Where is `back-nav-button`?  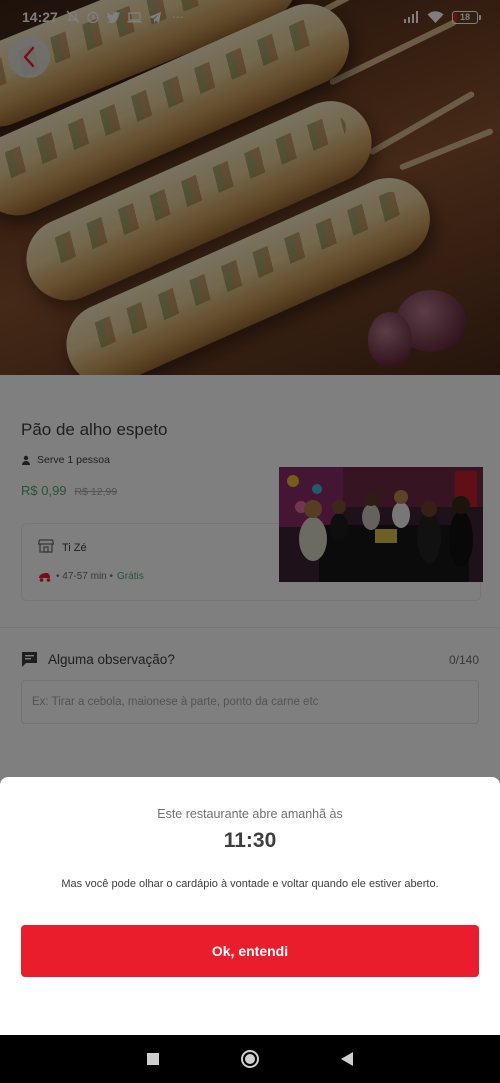 back-nav-button is located at coordinates (347, 1059).